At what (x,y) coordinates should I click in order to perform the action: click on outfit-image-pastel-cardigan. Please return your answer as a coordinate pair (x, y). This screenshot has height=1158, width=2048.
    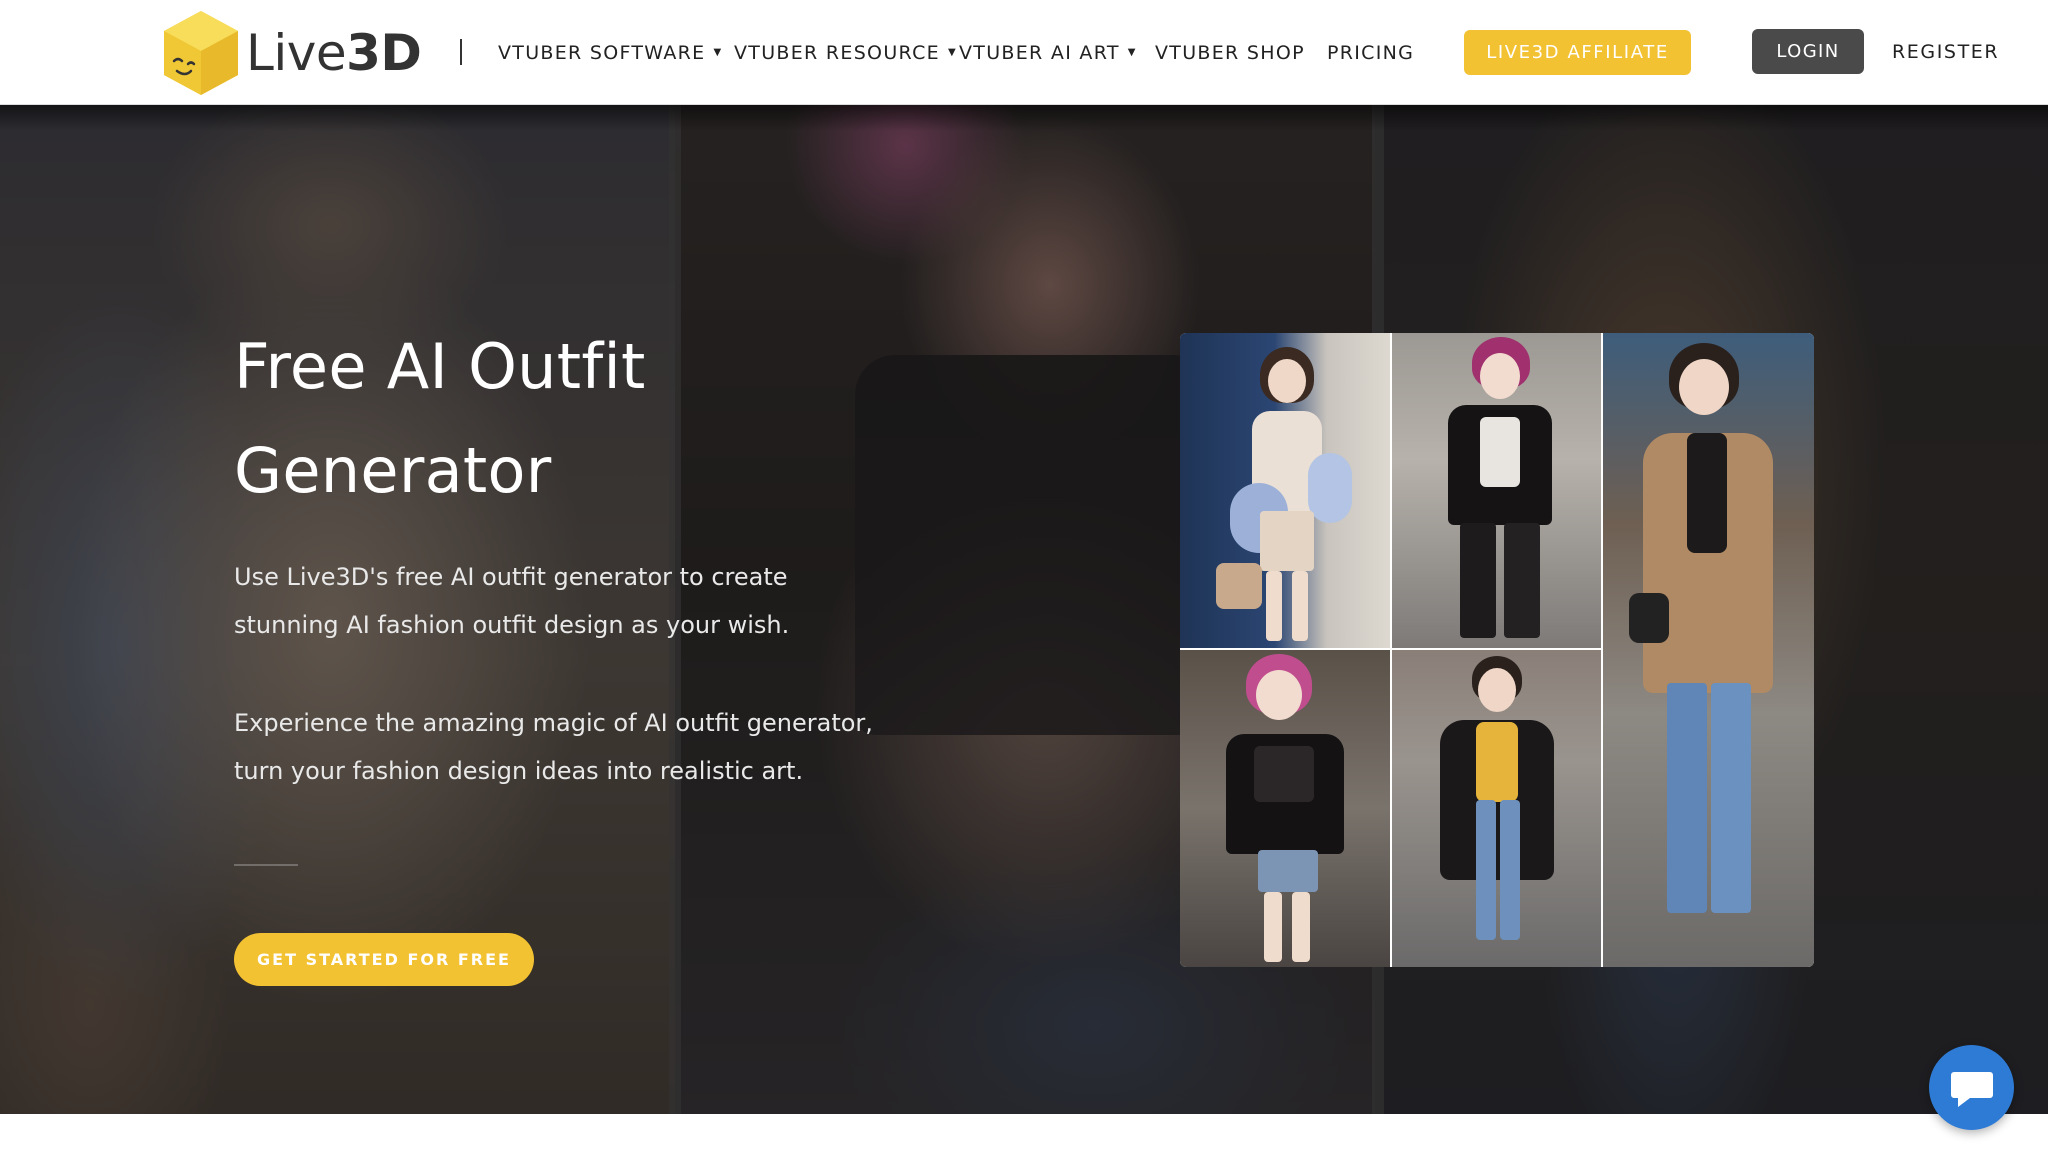
    Looking at the image, I should click on (1285, 490).